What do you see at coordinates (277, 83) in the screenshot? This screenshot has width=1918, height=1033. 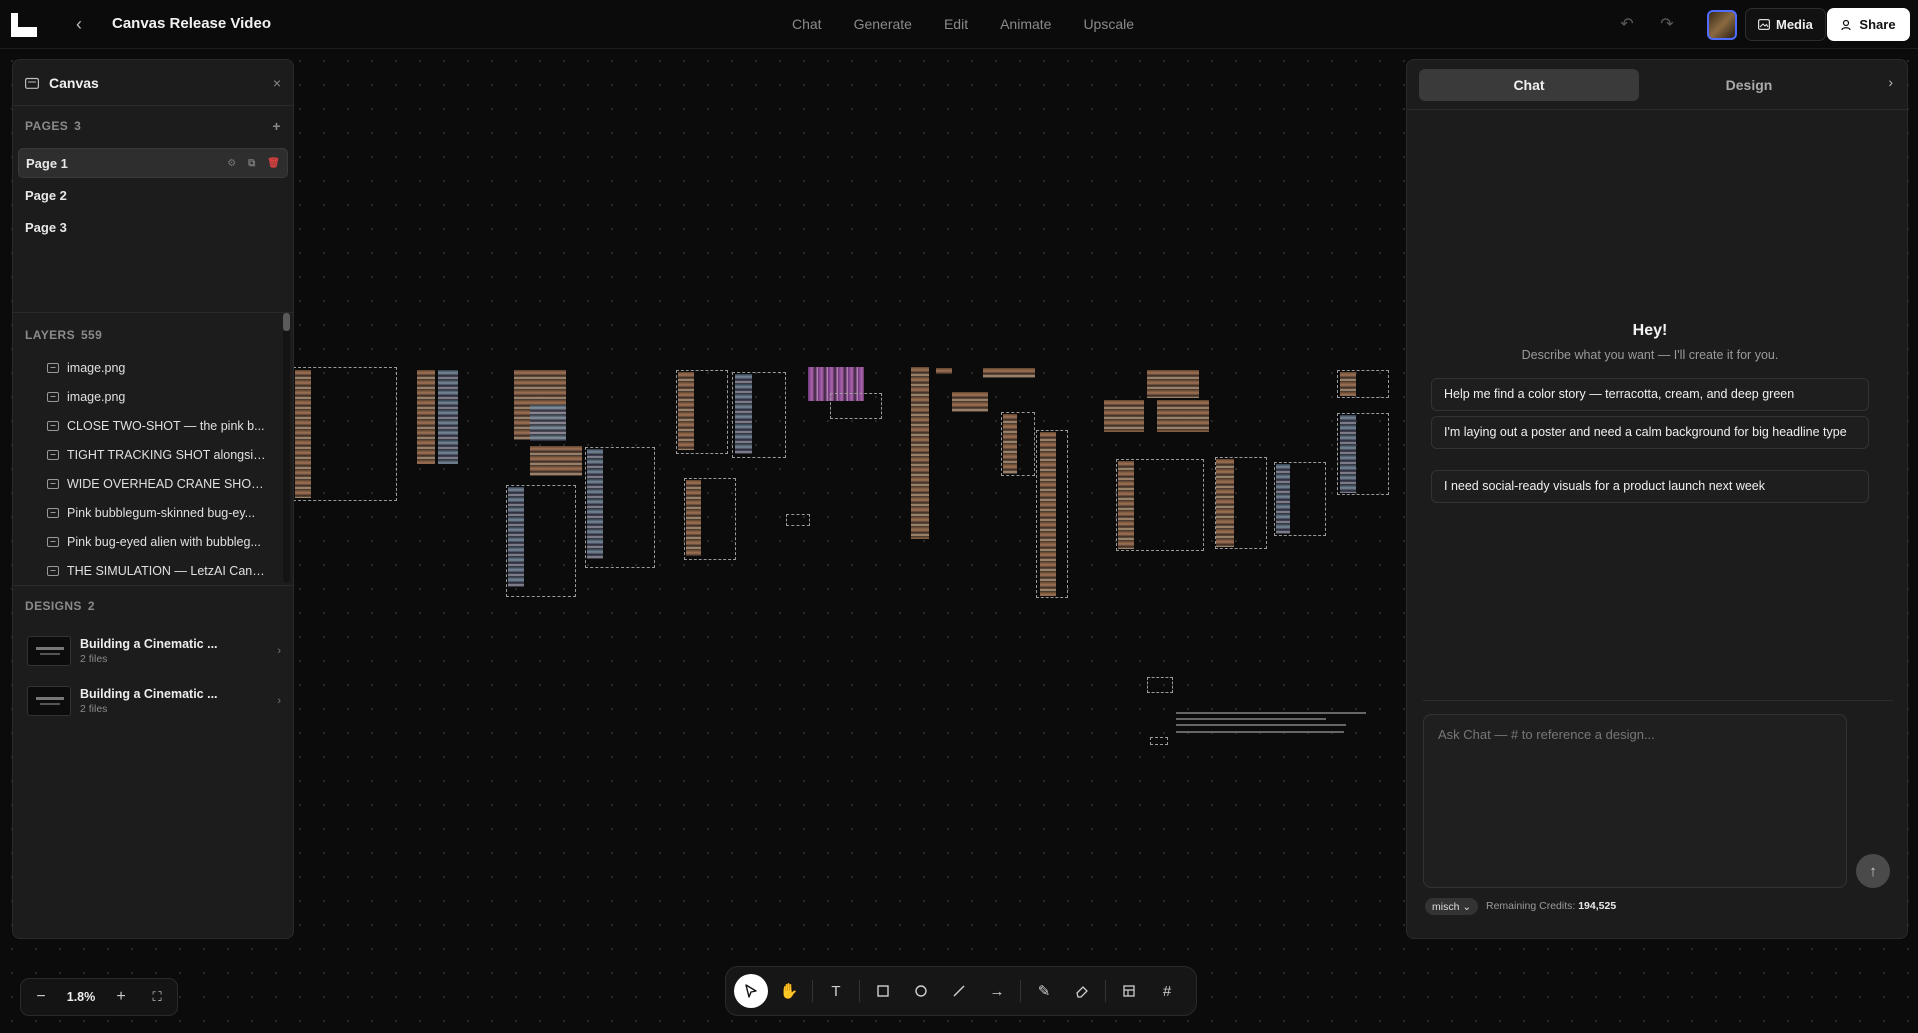 I see `close-icon: ×` at bounding box center [277, 83].